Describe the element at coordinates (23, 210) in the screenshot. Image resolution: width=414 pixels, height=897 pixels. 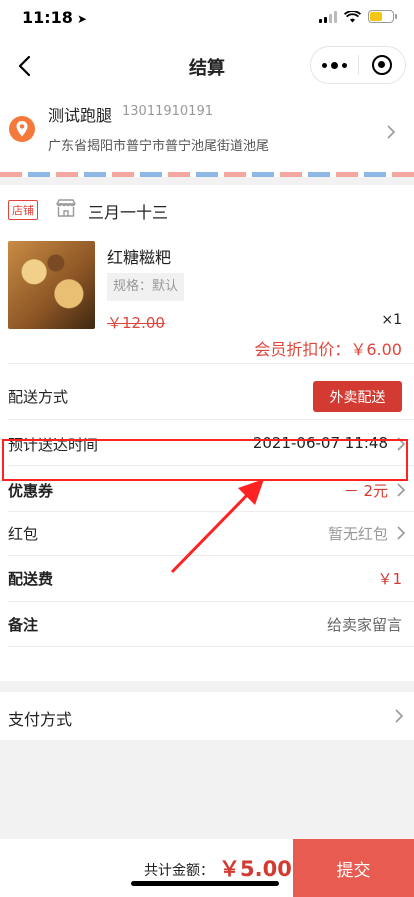
I see `shop-tag: 店铺` at that location.